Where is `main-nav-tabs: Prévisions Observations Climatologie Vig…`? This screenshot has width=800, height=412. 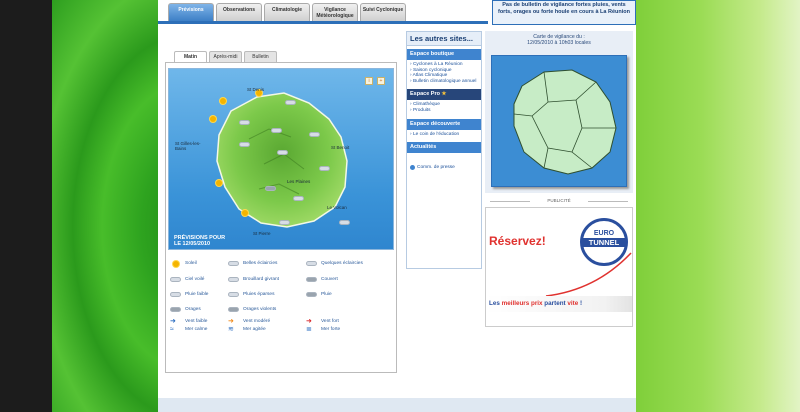
main-nav-tabs: Prévisions Observations Climatologie Vig… is located at coordinates (287, 12).